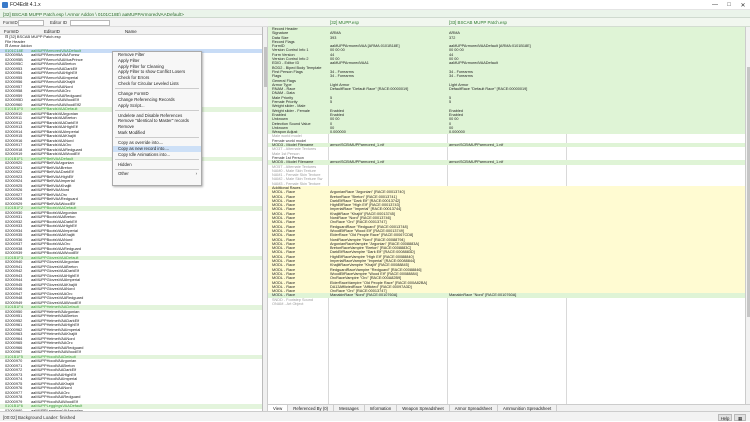 Image resolution: width=750 pixels, height=422 pixels. Describe the element at coordinates (747, 215) in the screenshot. I see `record-scrollbar` at that location.